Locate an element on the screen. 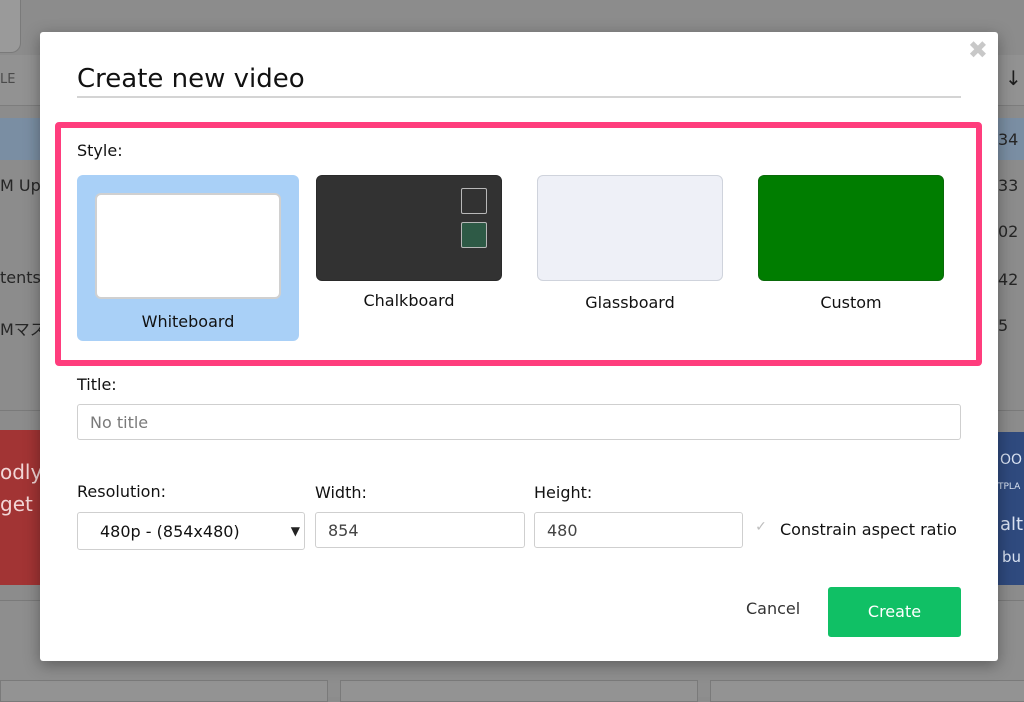  create-button: Create is located at coordinates (894, 612).